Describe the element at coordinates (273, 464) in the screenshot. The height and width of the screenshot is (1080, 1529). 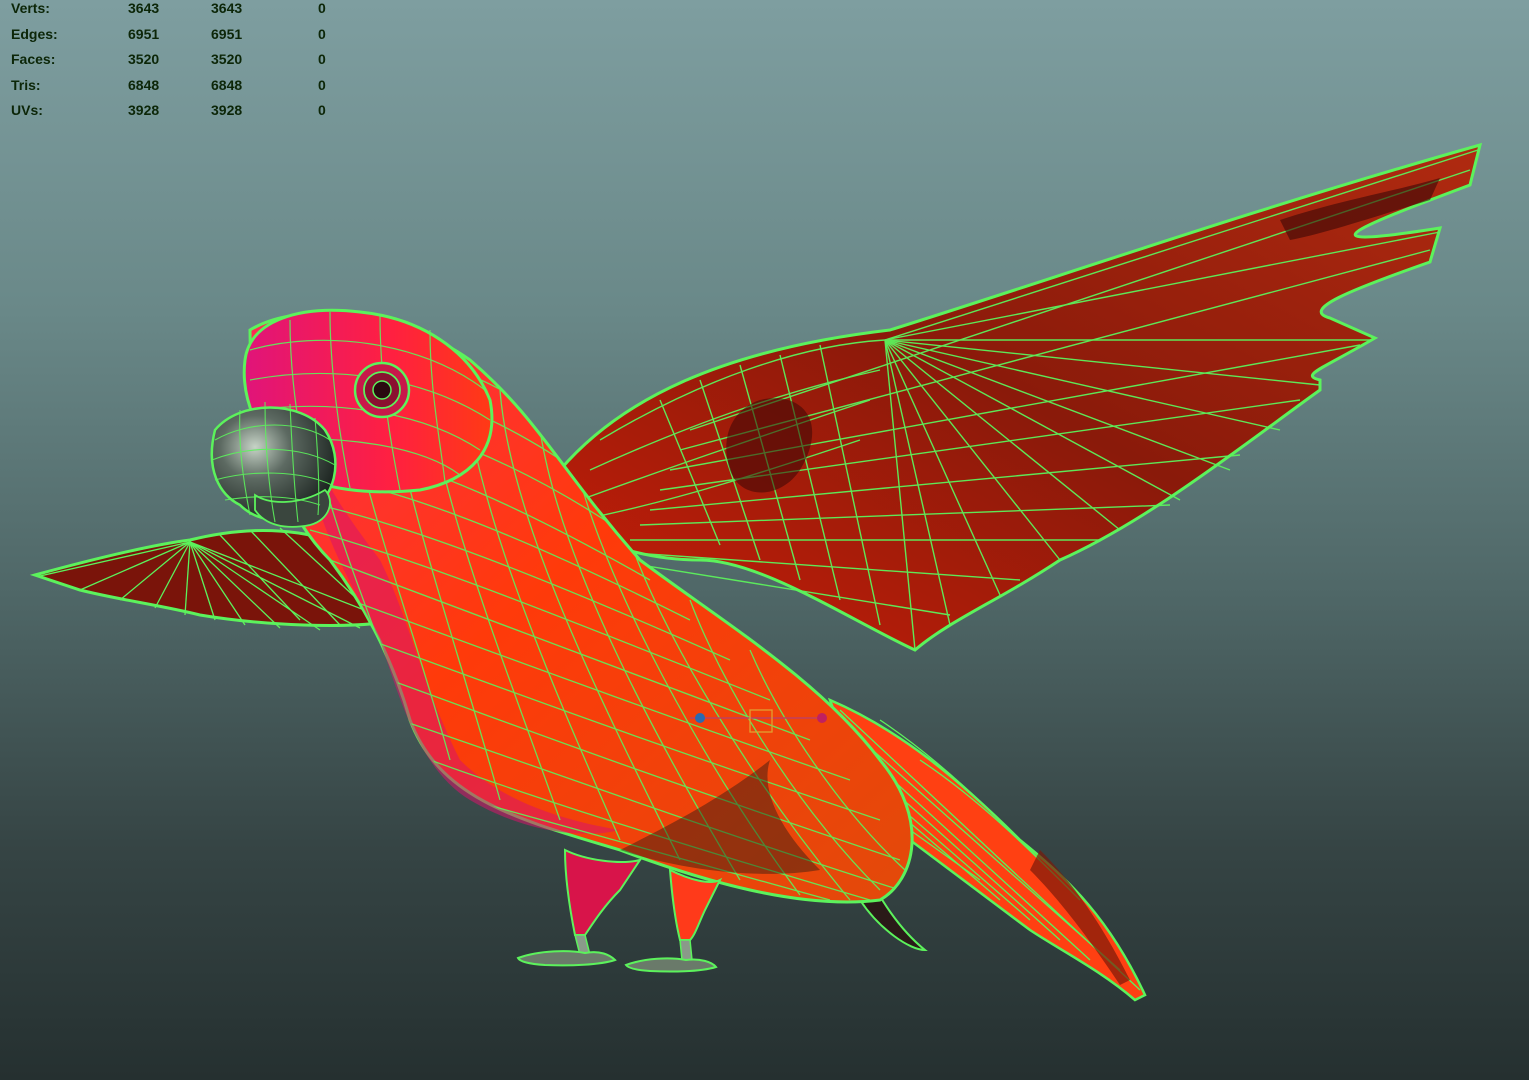
I see `beak` at that location.